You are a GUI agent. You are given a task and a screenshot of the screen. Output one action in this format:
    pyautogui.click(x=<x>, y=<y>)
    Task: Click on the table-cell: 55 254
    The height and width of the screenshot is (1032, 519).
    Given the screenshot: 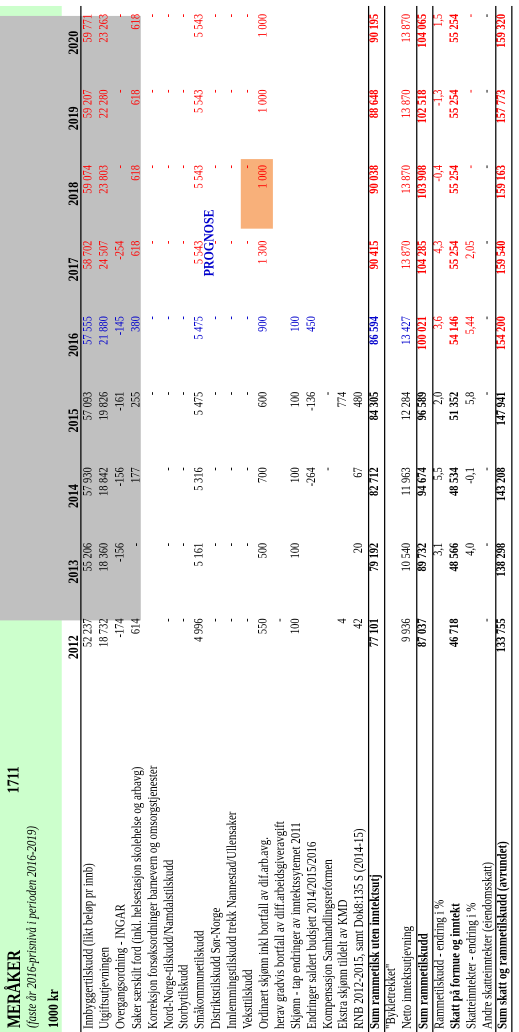 What is the action you would take?
    pyautogui.click(x=454, y=104)
    